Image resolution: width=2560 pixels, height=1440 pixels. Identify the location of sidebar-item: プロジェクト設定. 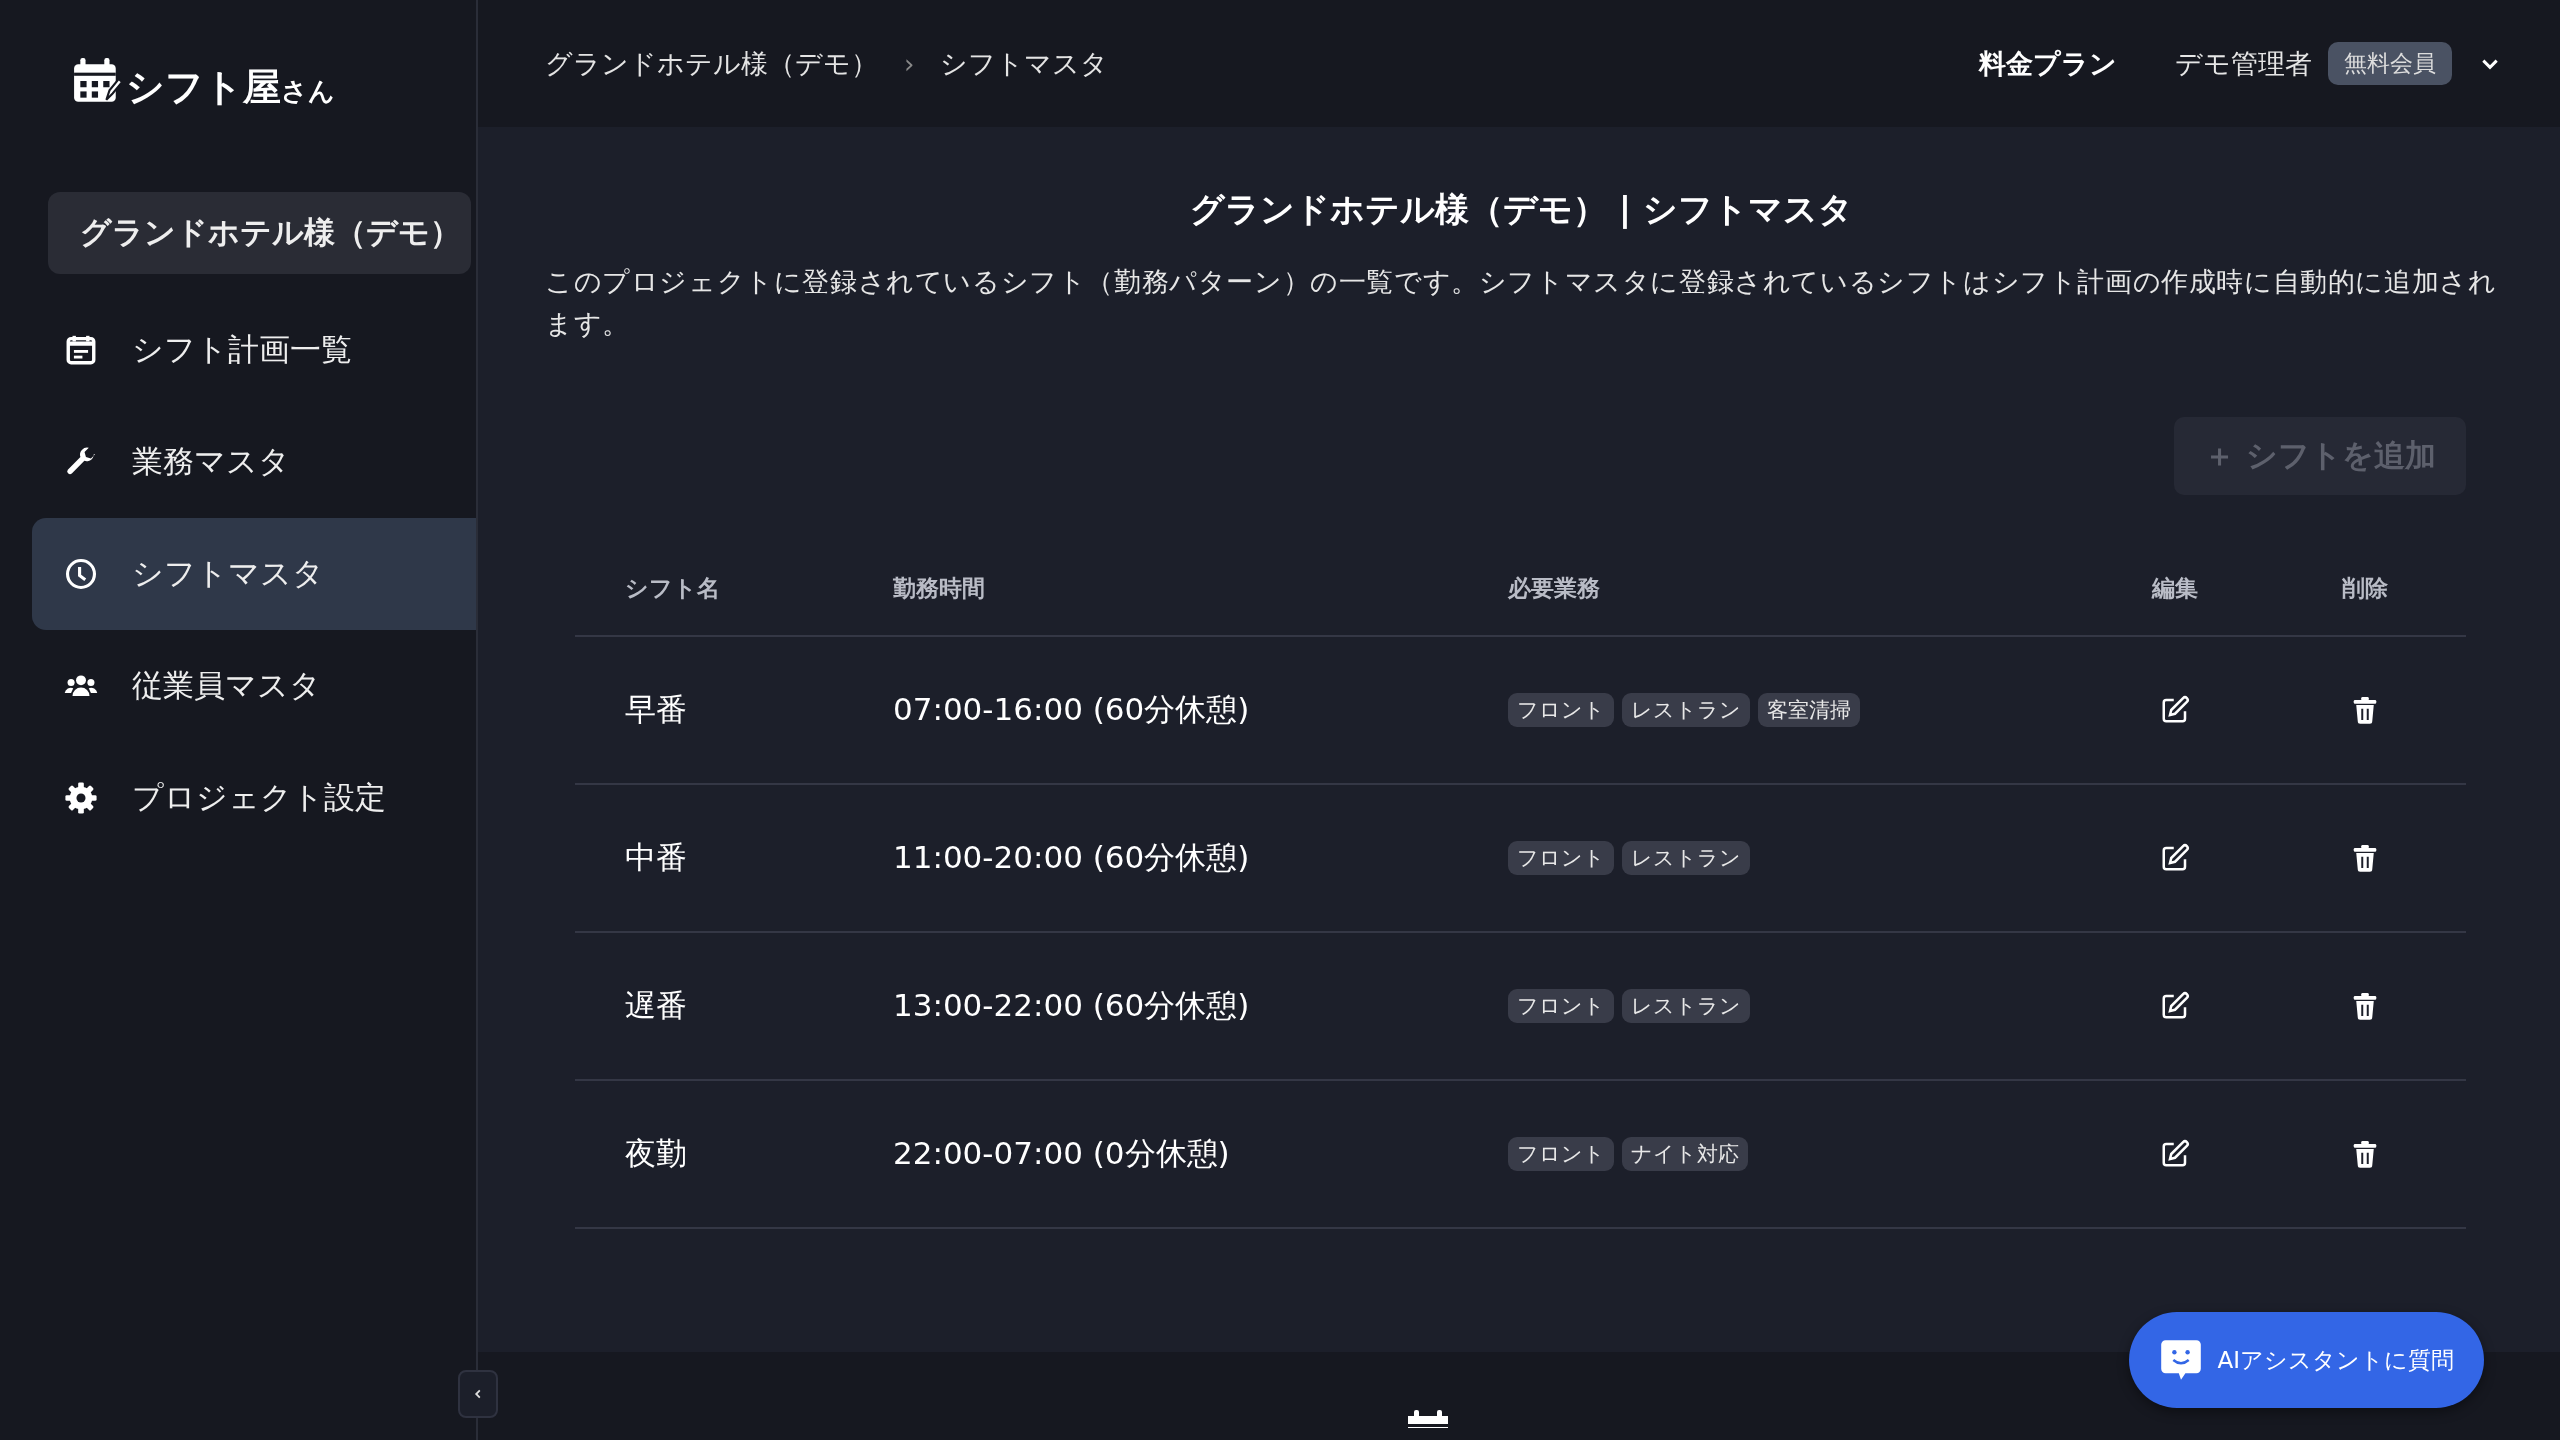
(254, 798).